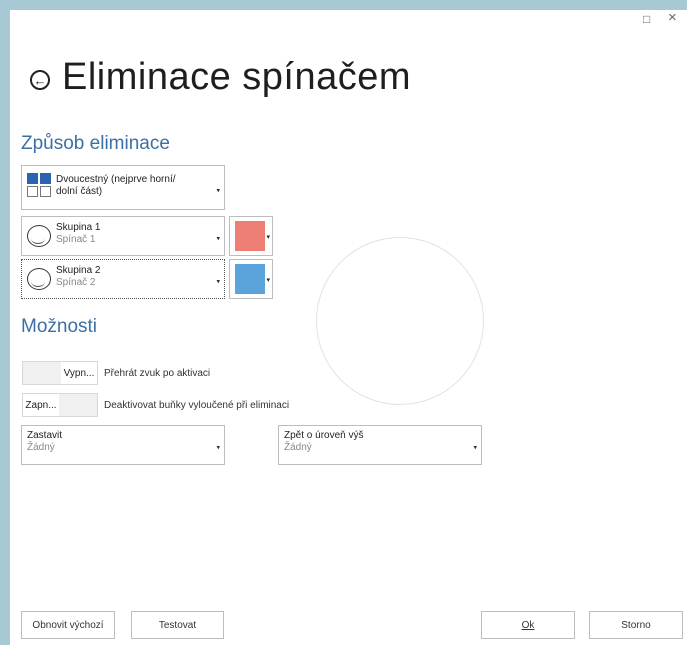 Image resolution: width=687 pixels, height=645 pixels. I want to click on group1-switch: Spínač 1, so click(76, 239).